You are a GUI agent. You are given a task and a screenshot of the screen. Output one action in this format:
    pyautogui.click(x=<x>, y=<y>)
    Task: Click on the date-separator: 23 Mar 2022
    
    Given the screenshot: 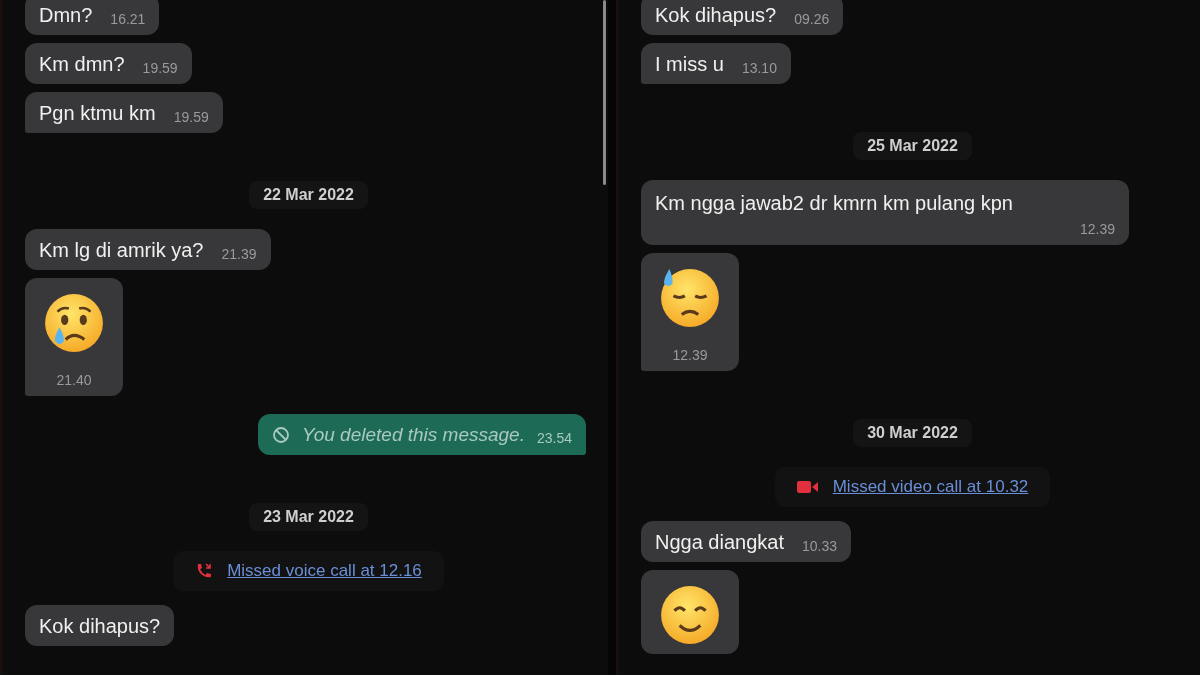 What is the action you would take?
    pyautogui.click(x=308, y=517)
    